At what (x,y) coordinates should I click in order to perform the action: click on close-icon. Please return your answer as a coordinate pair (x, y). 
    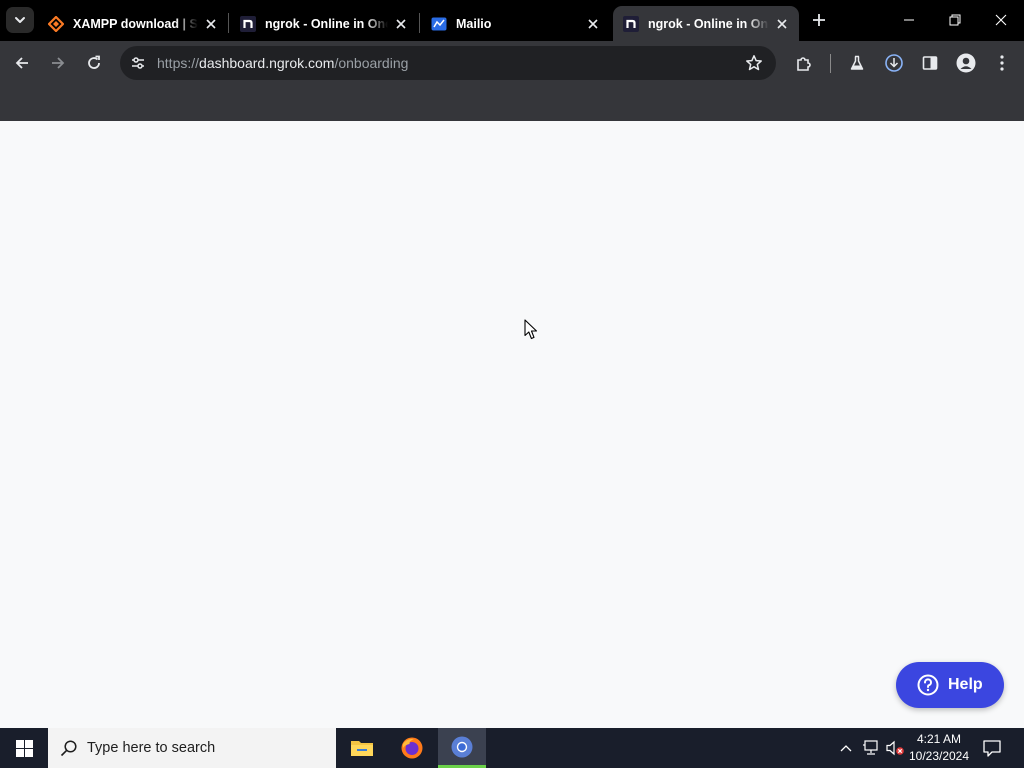
    Looking at the image, I should click on (1001, 20).